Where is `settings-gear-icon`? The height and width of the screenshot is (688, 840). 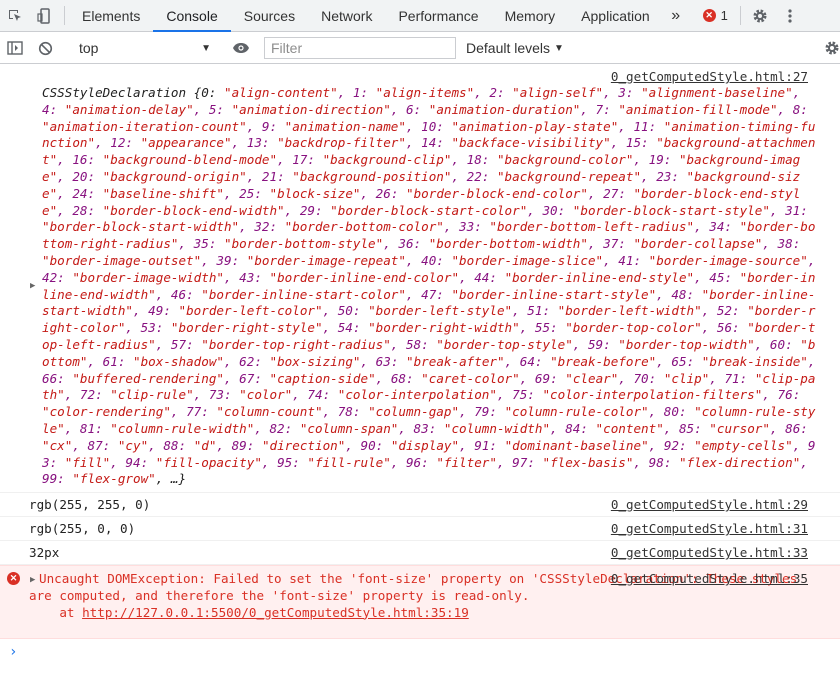 settings-gear-icon is located at coordinates (760, 15).